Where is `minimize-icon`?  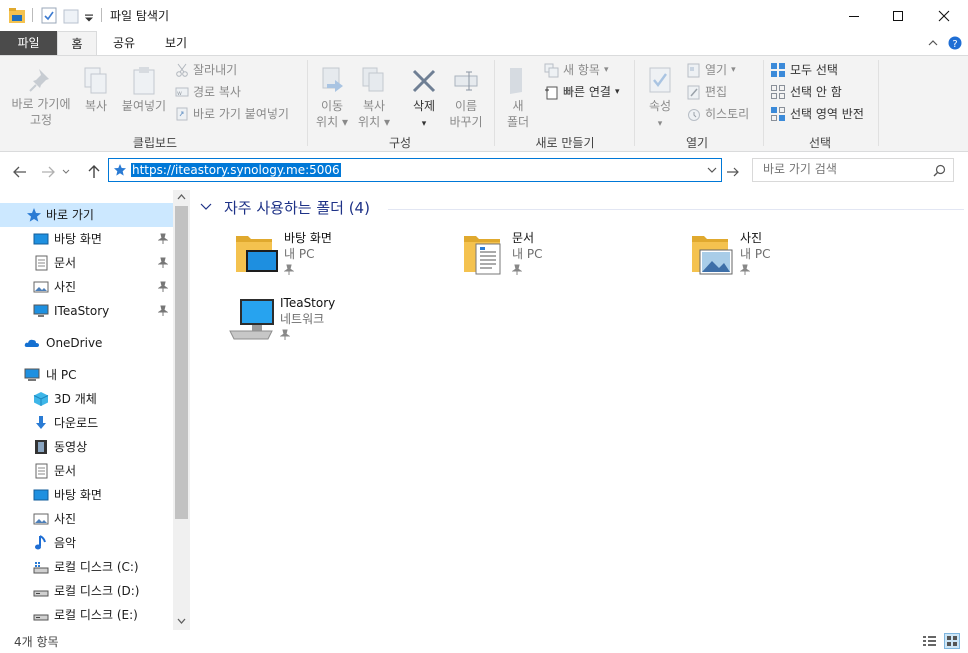 minimize-icon is located at coordinates (854, 16).